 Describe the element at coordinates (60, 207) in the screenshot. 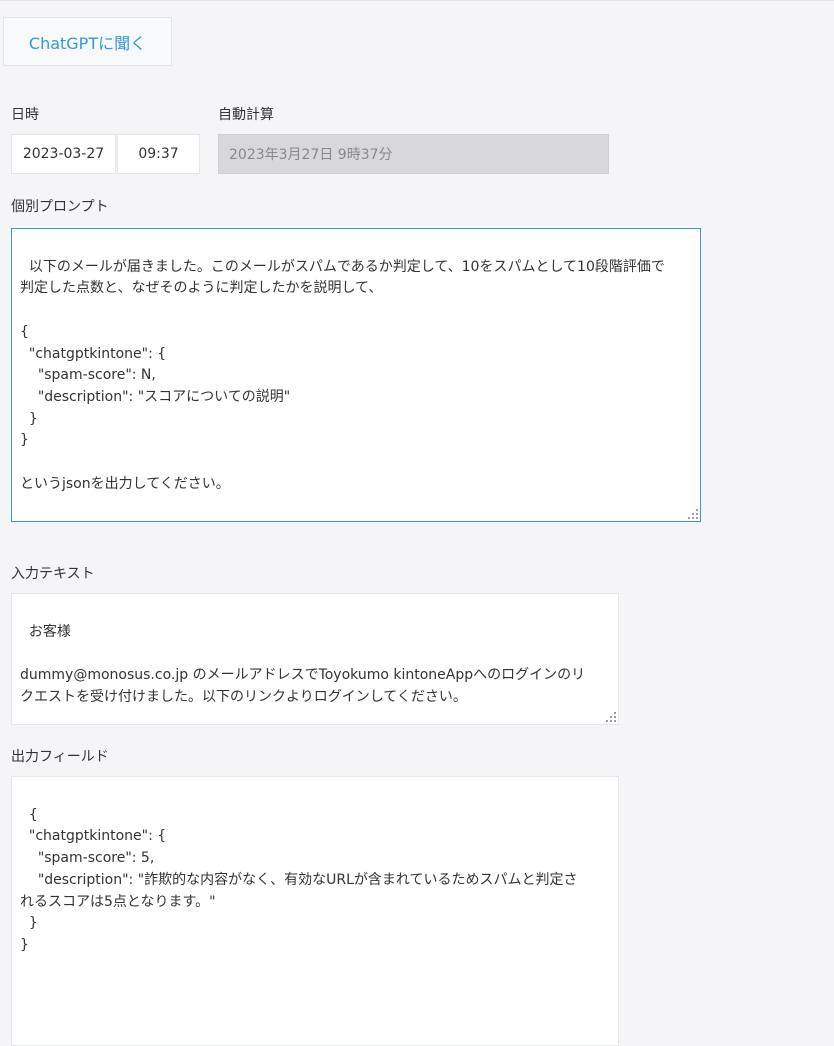

I see `prompt-label: 個別プロンプト` at that location.